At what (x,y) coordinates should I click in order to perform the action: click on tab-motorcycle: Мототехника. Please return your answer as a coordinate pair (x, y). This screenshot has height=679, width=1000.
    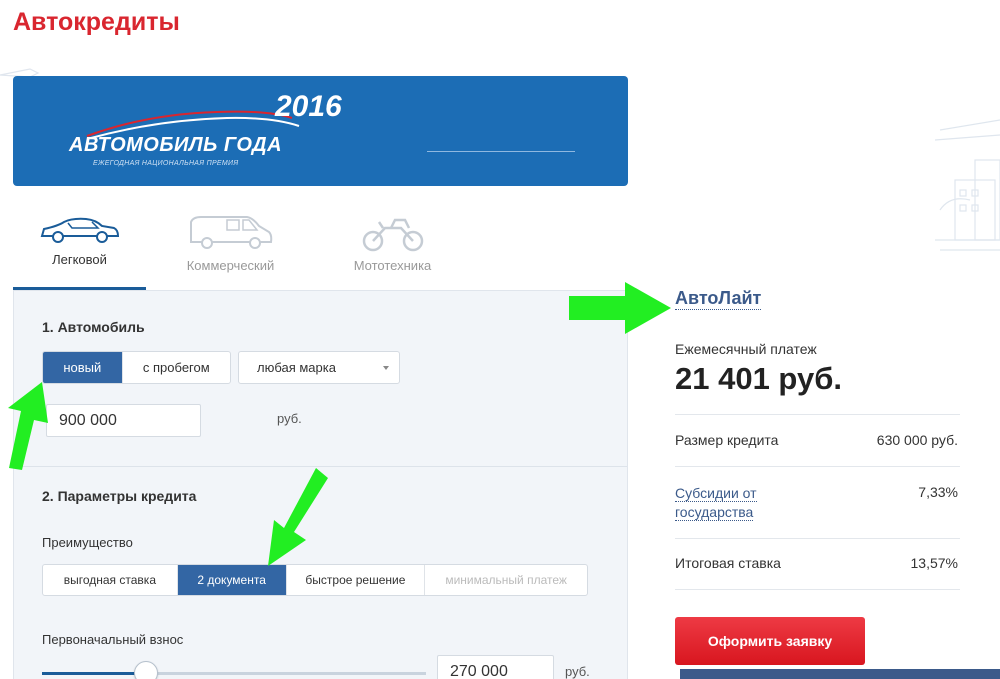
    Looking at the image, I should click on (392, 250).